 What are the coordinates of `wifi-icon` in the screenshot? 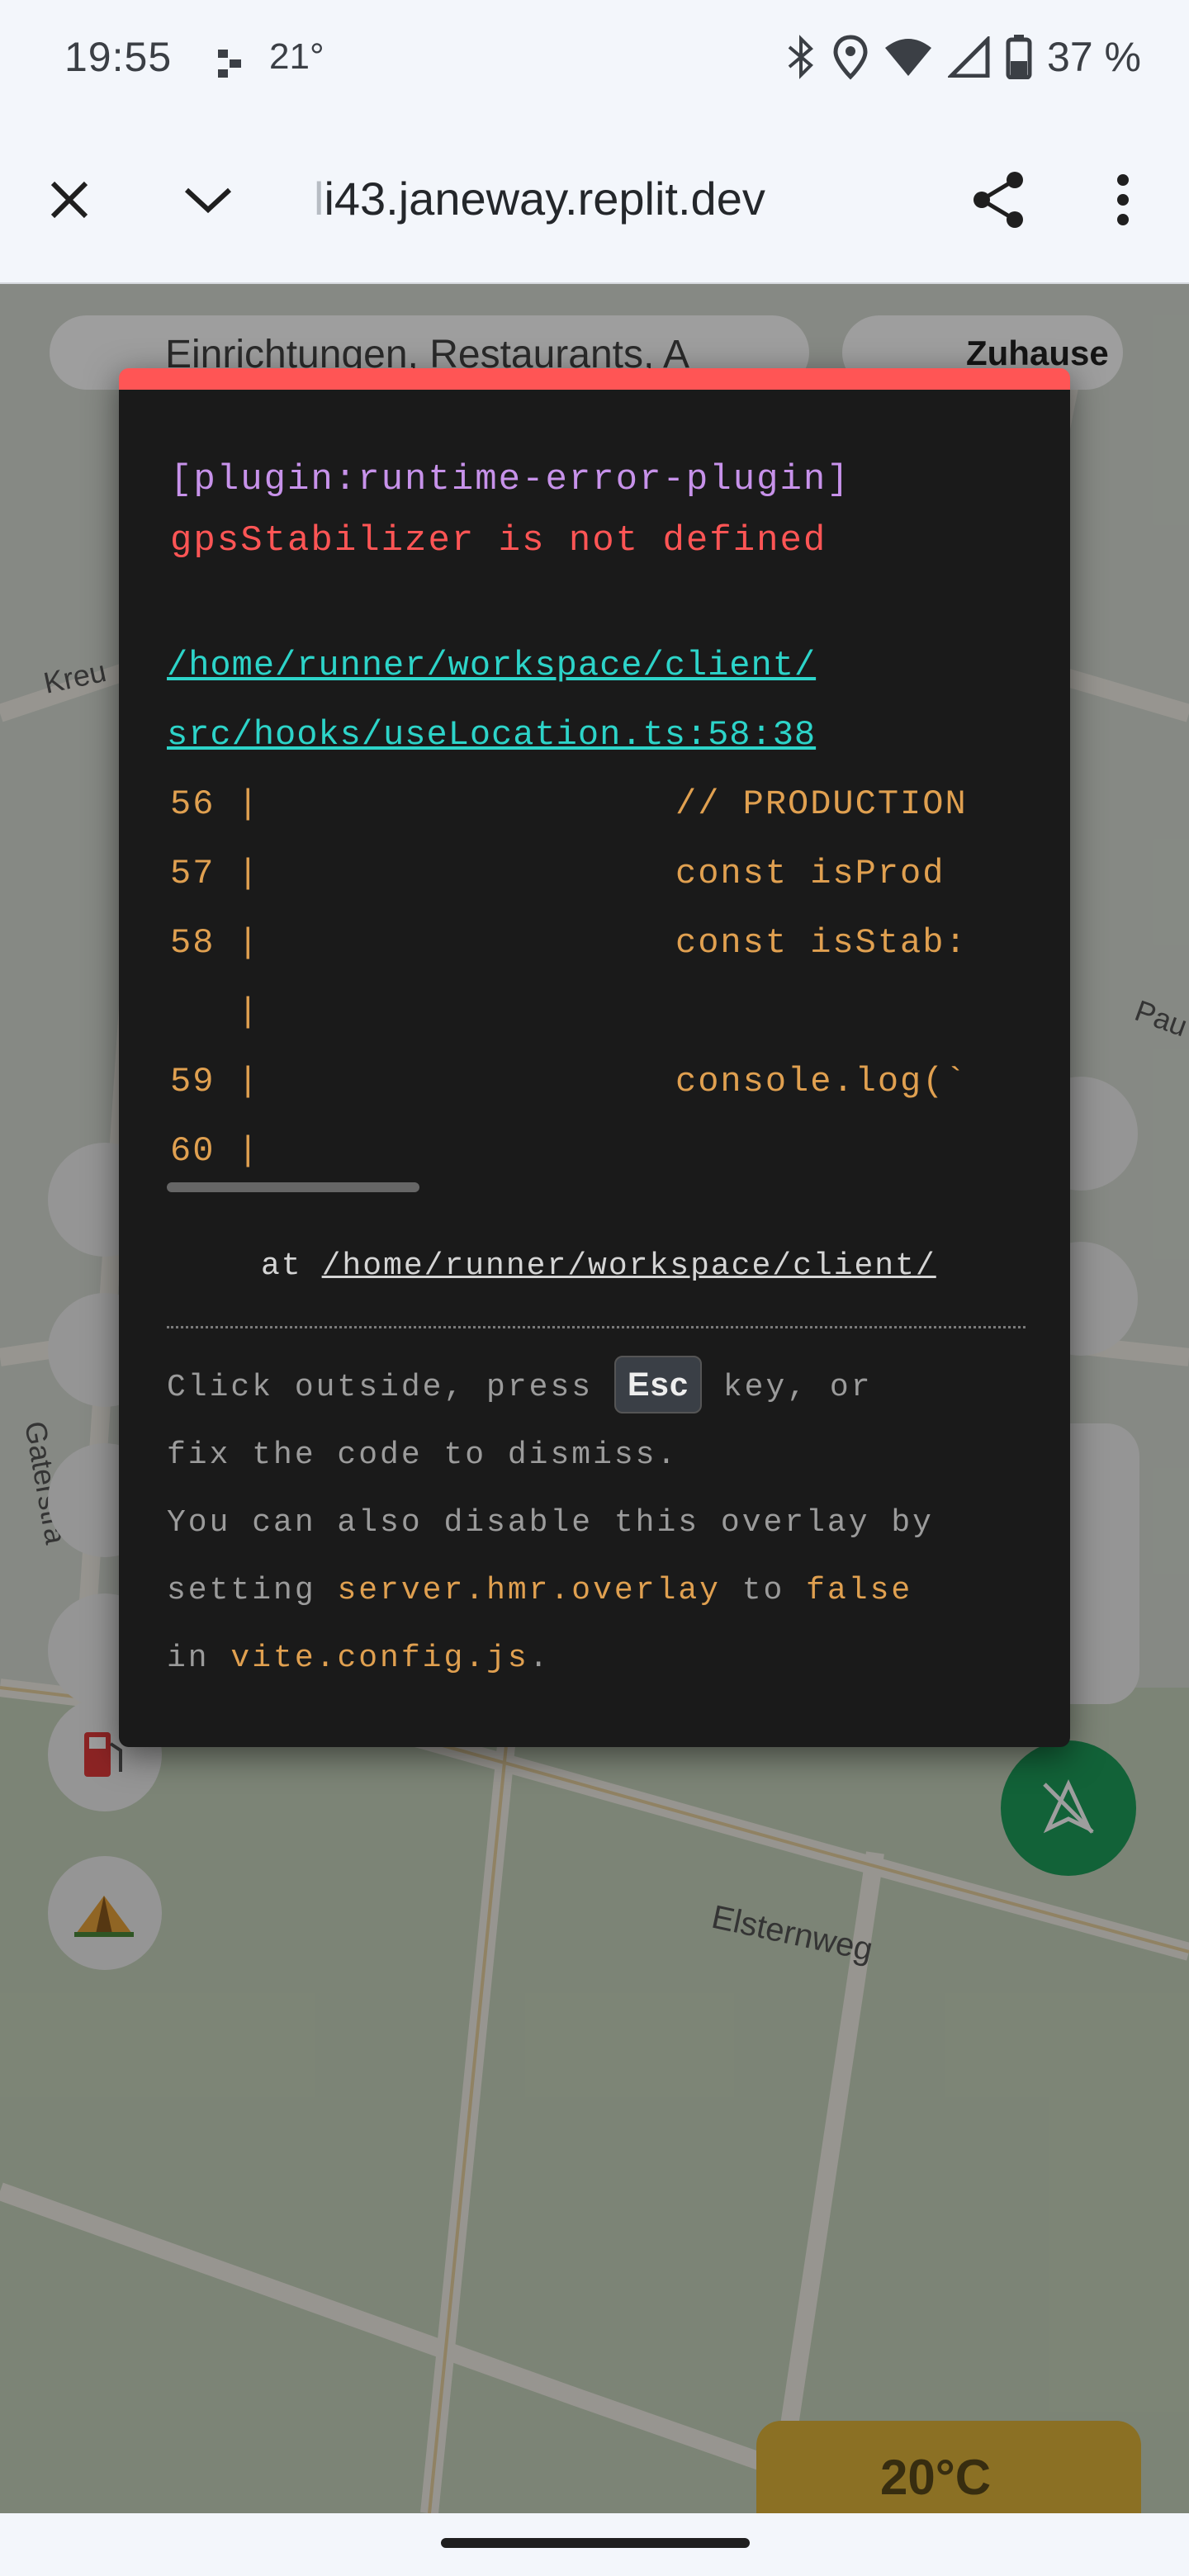 It's located at (908, 57).